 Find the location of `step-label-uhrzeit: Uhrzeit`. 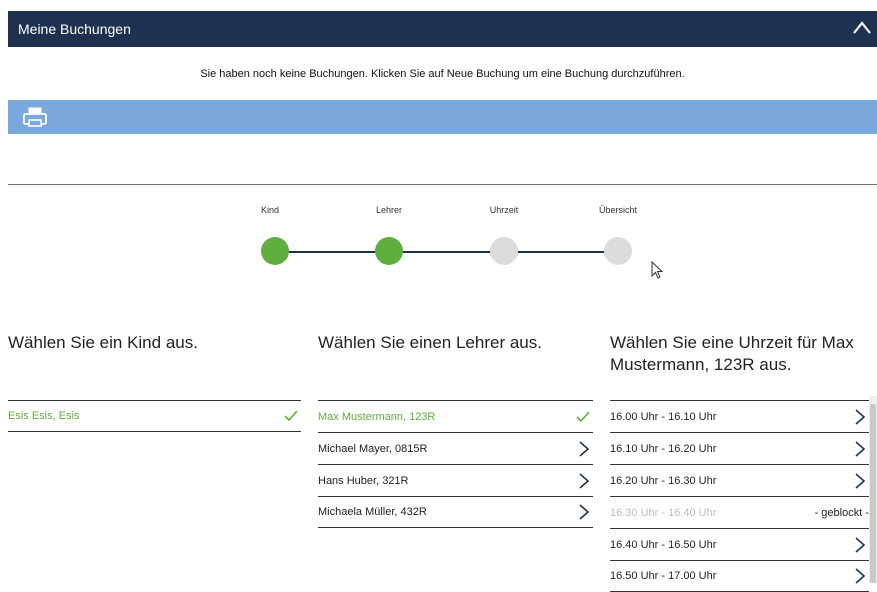

step-label-uhrzeit: Uhrzeit is located at coordinates (504, 210).